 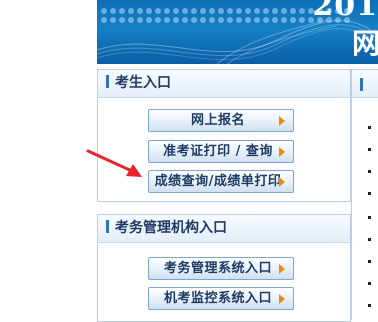 What do you see at coordinates (221, 268) in the screenshot?
I see `exam-admin-system-button: 考务管理系统入口` at bounding box center [221, 268].